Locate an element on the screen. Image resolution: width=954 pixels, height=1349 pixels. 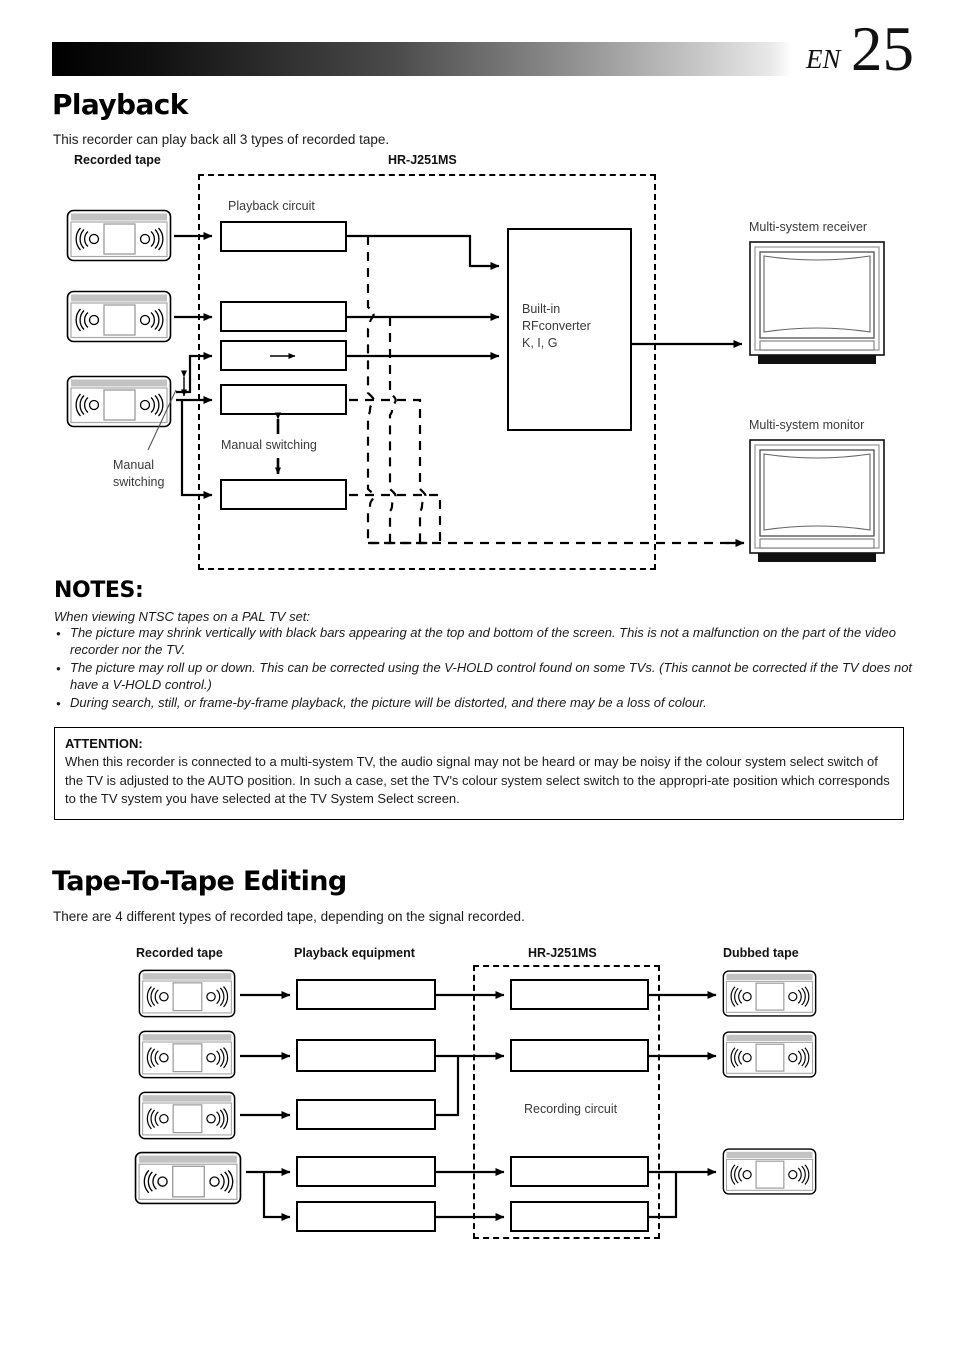
header-gradient-bar is located at coordinates (422, 59).